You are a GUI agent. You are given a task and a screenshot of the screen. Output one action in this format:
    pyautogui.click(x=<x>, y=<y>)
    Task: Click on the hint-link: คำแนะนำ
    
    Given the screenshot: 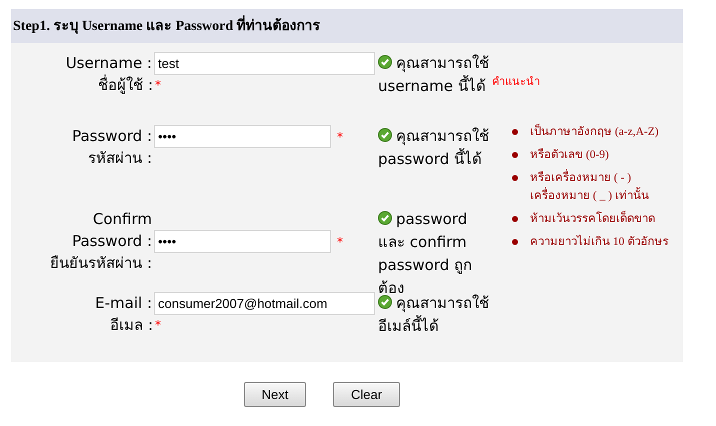 What is the action you would take?
    pyautogui.click(x=516, y=82)
    